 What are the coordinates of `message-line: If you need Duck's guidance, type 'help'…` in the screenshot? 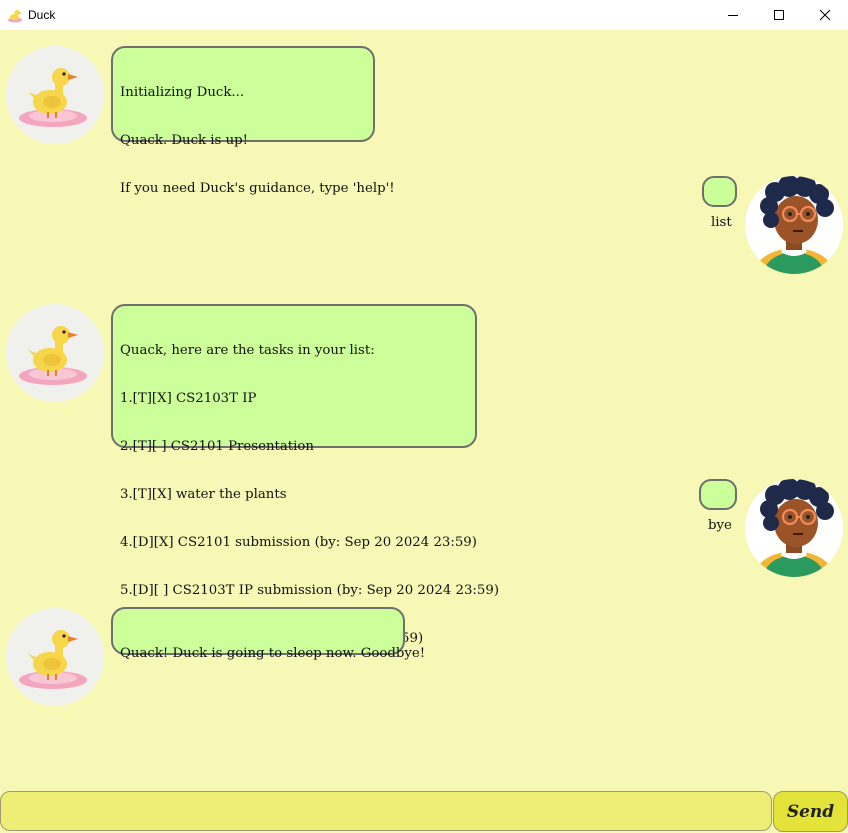 It's located at (257, 188).